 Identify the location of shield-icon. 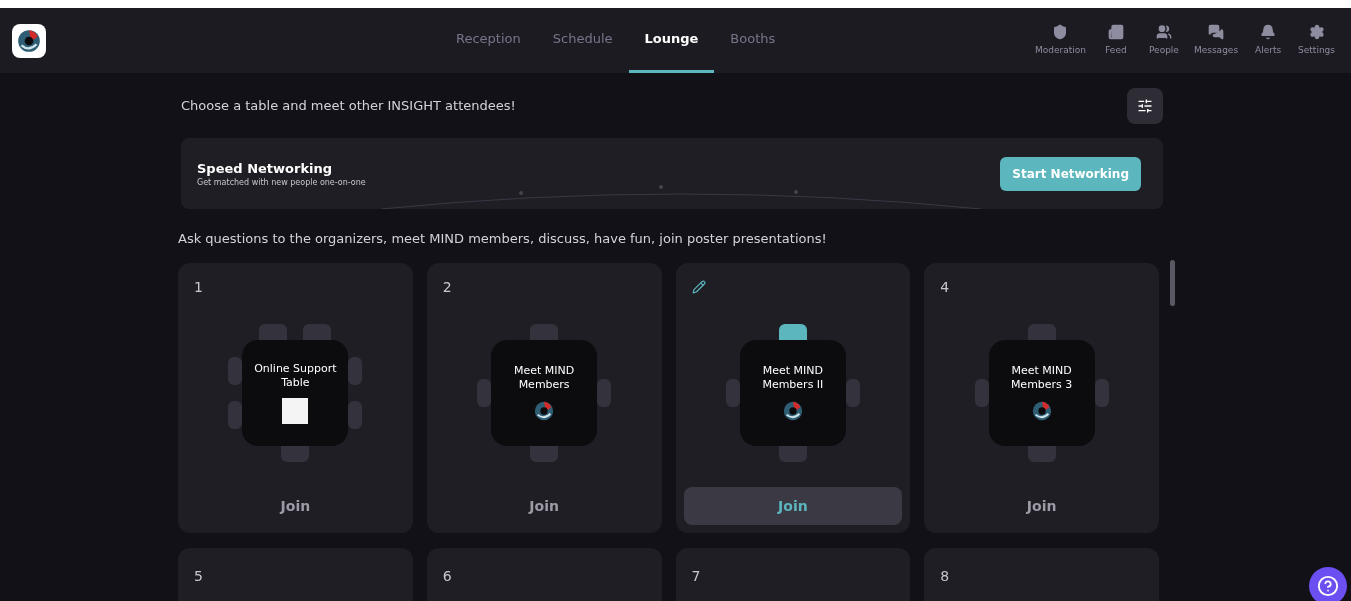
(1060, 31).